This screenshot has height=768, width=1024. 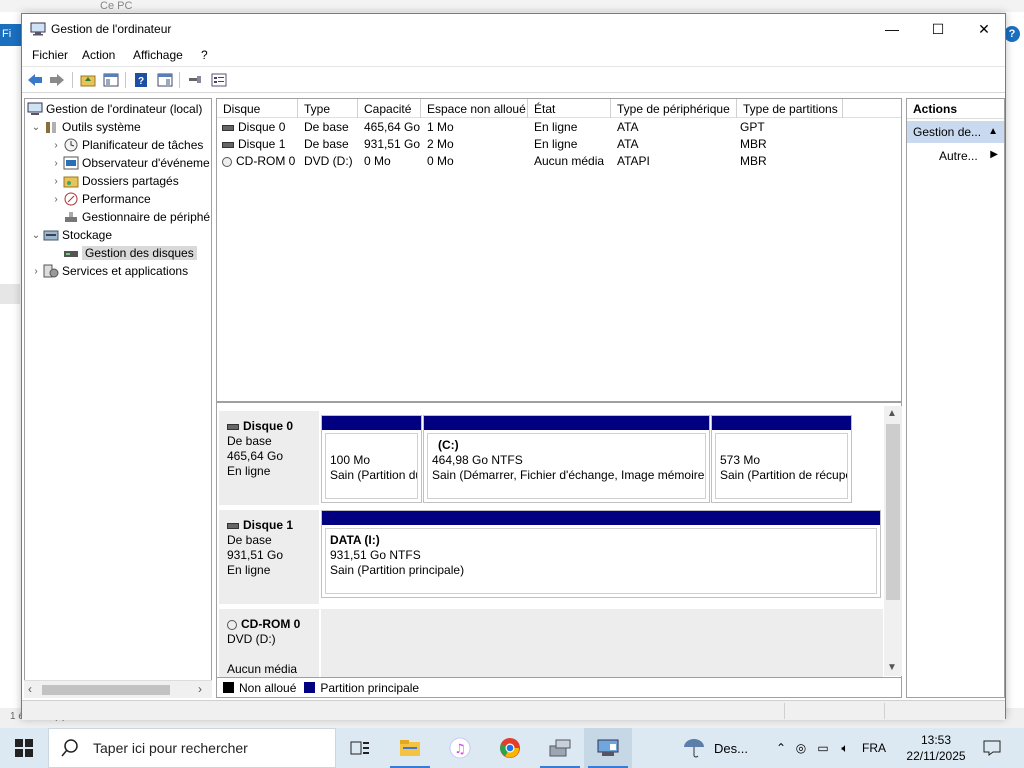 I want to click on column-header-capacite: Capacité, so click(x=389, y=108).